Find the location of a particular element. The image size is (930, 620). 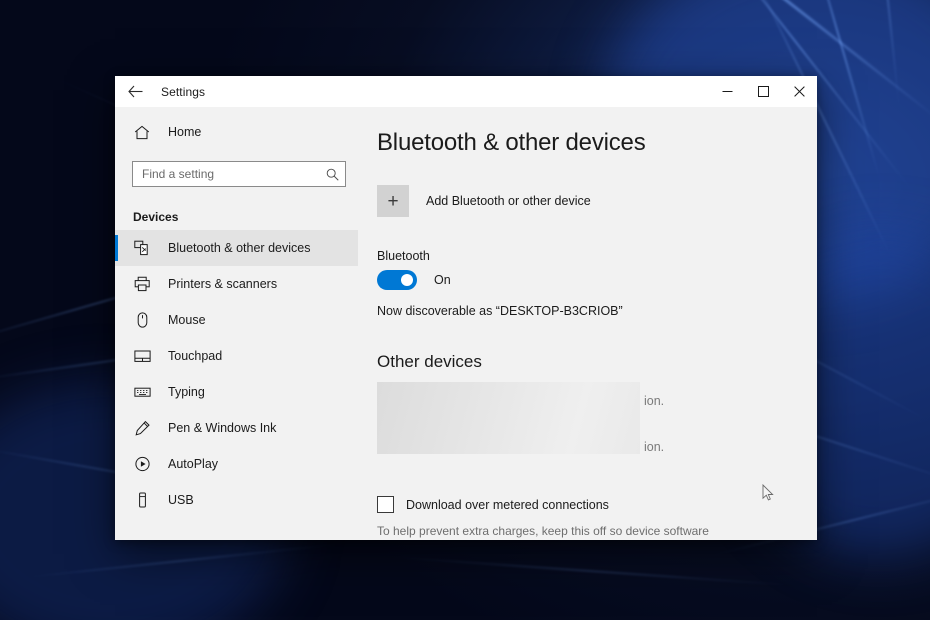

autoplay-icon is located at coordinates (142, 464).